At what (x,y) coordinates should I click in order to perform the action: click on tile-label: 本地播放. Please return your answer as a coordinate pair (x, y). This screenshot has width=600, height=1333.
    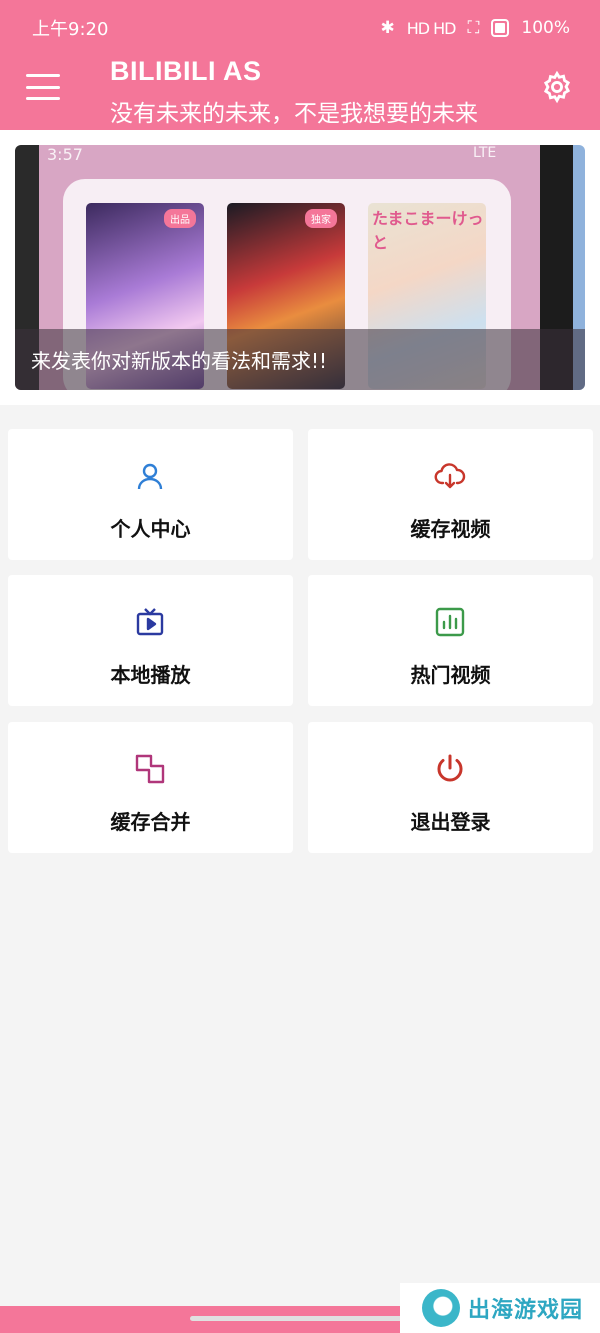
    Looking at the image, I should click on (150, 675).